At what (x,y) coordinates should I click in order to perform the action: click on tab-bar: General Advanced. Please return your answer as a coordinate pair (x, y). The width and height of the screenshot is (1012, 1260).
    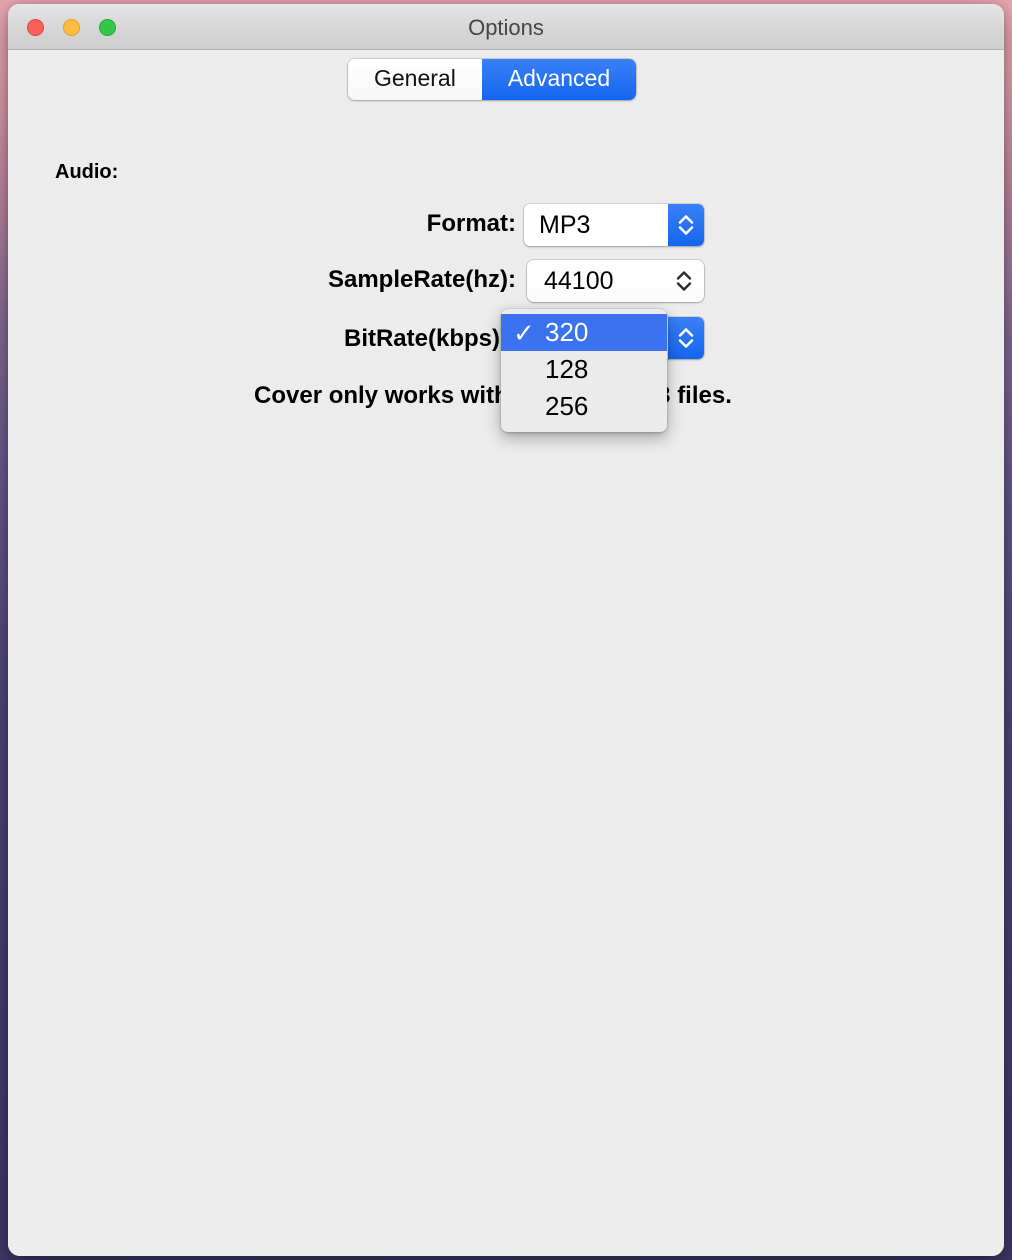
    Looking at the image, I should click on (492, 79).